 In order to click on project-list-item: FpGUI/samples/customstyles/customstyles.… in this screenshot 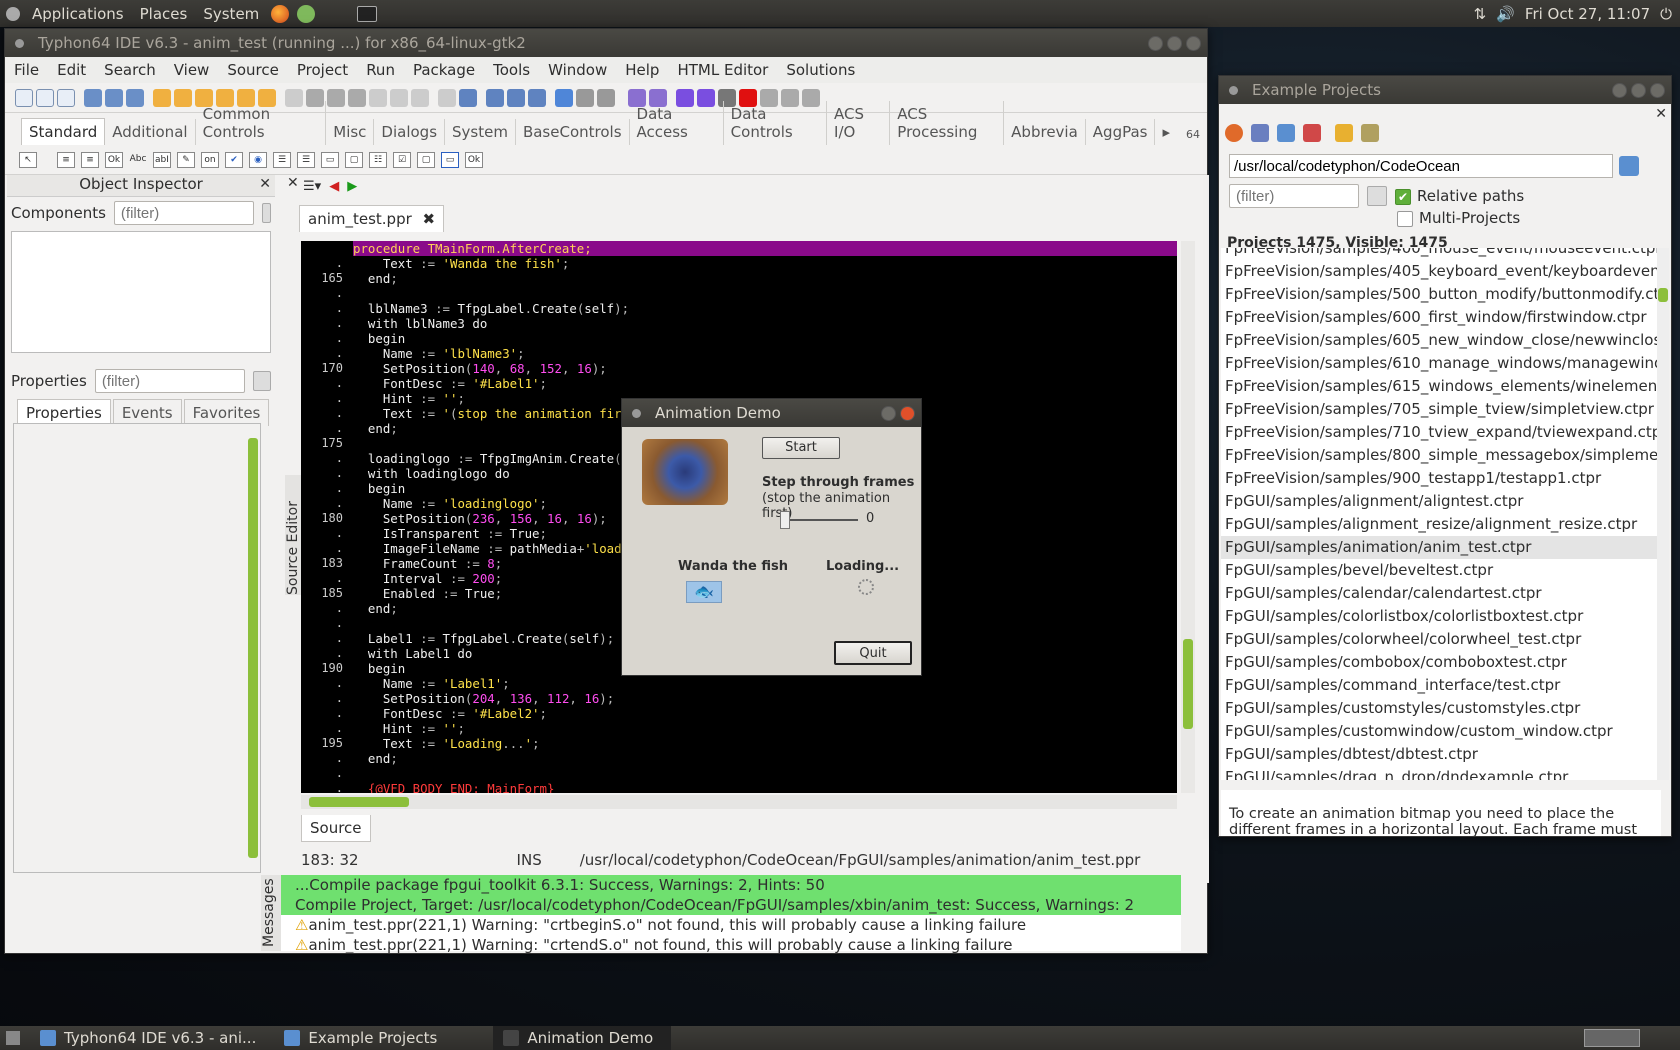, I will do `click(1441, 708)`.